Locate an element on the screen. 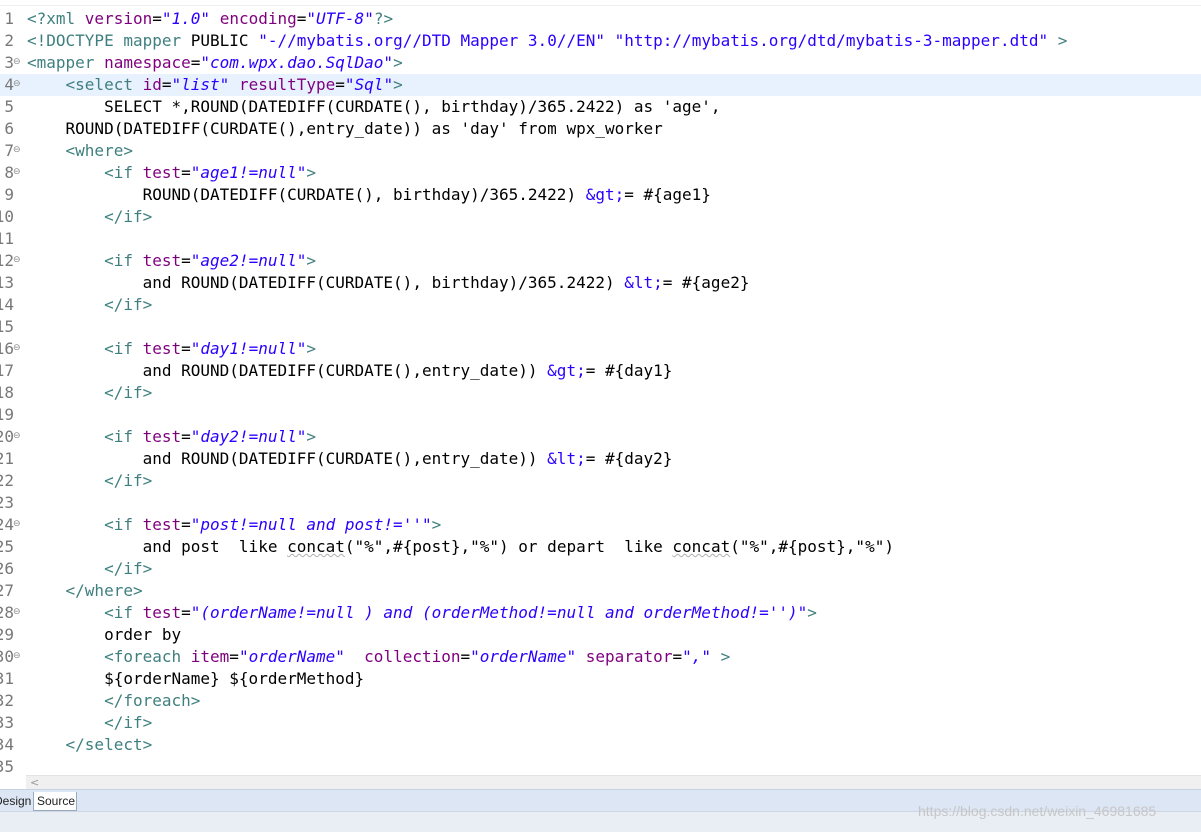 Image resolution: width=1201 pixels, height=832 pixels. code-token-squig: concat is located at coordinates (701, 546).